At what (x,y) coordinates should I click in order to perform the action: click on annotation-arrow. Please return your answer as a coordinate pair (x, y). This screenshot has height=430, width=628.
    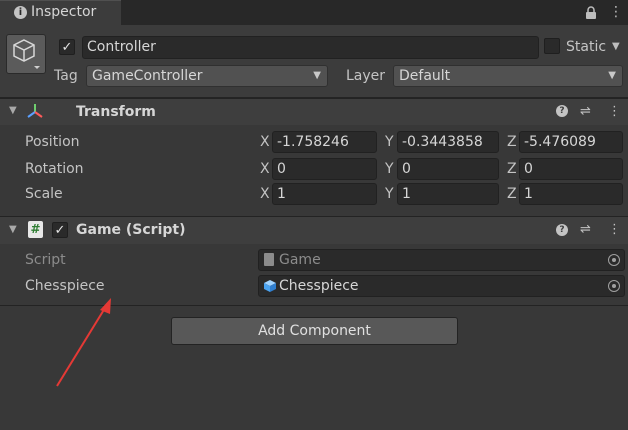
    Looking at the image, I should click on (83, 342).